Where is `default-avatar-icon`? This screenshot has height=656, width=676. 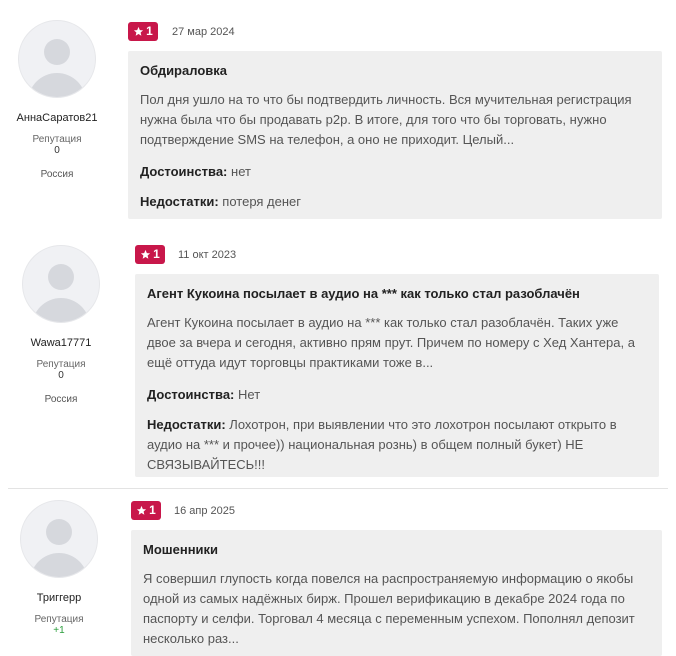 default-avatar-icon is located at coordinates (59, 539).